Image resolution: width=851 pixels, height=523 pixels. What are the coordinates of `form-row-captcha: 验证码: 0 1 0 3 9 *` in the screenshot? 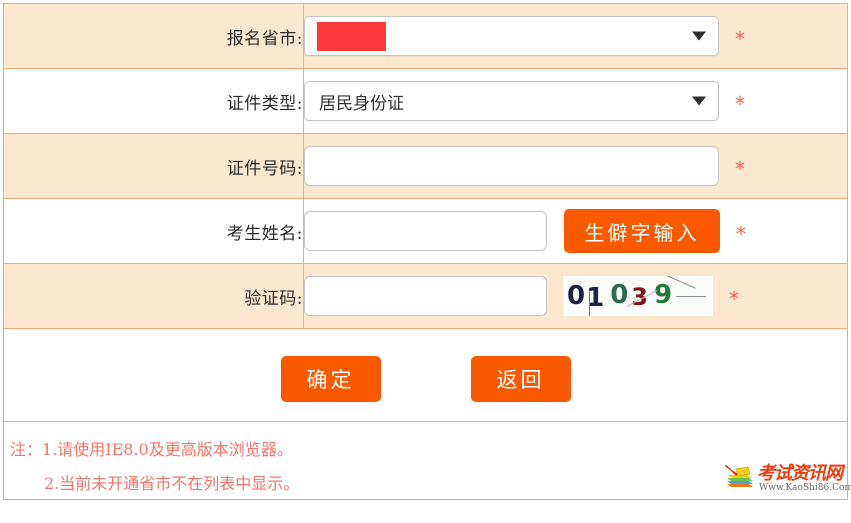 It's located at (425, 296).